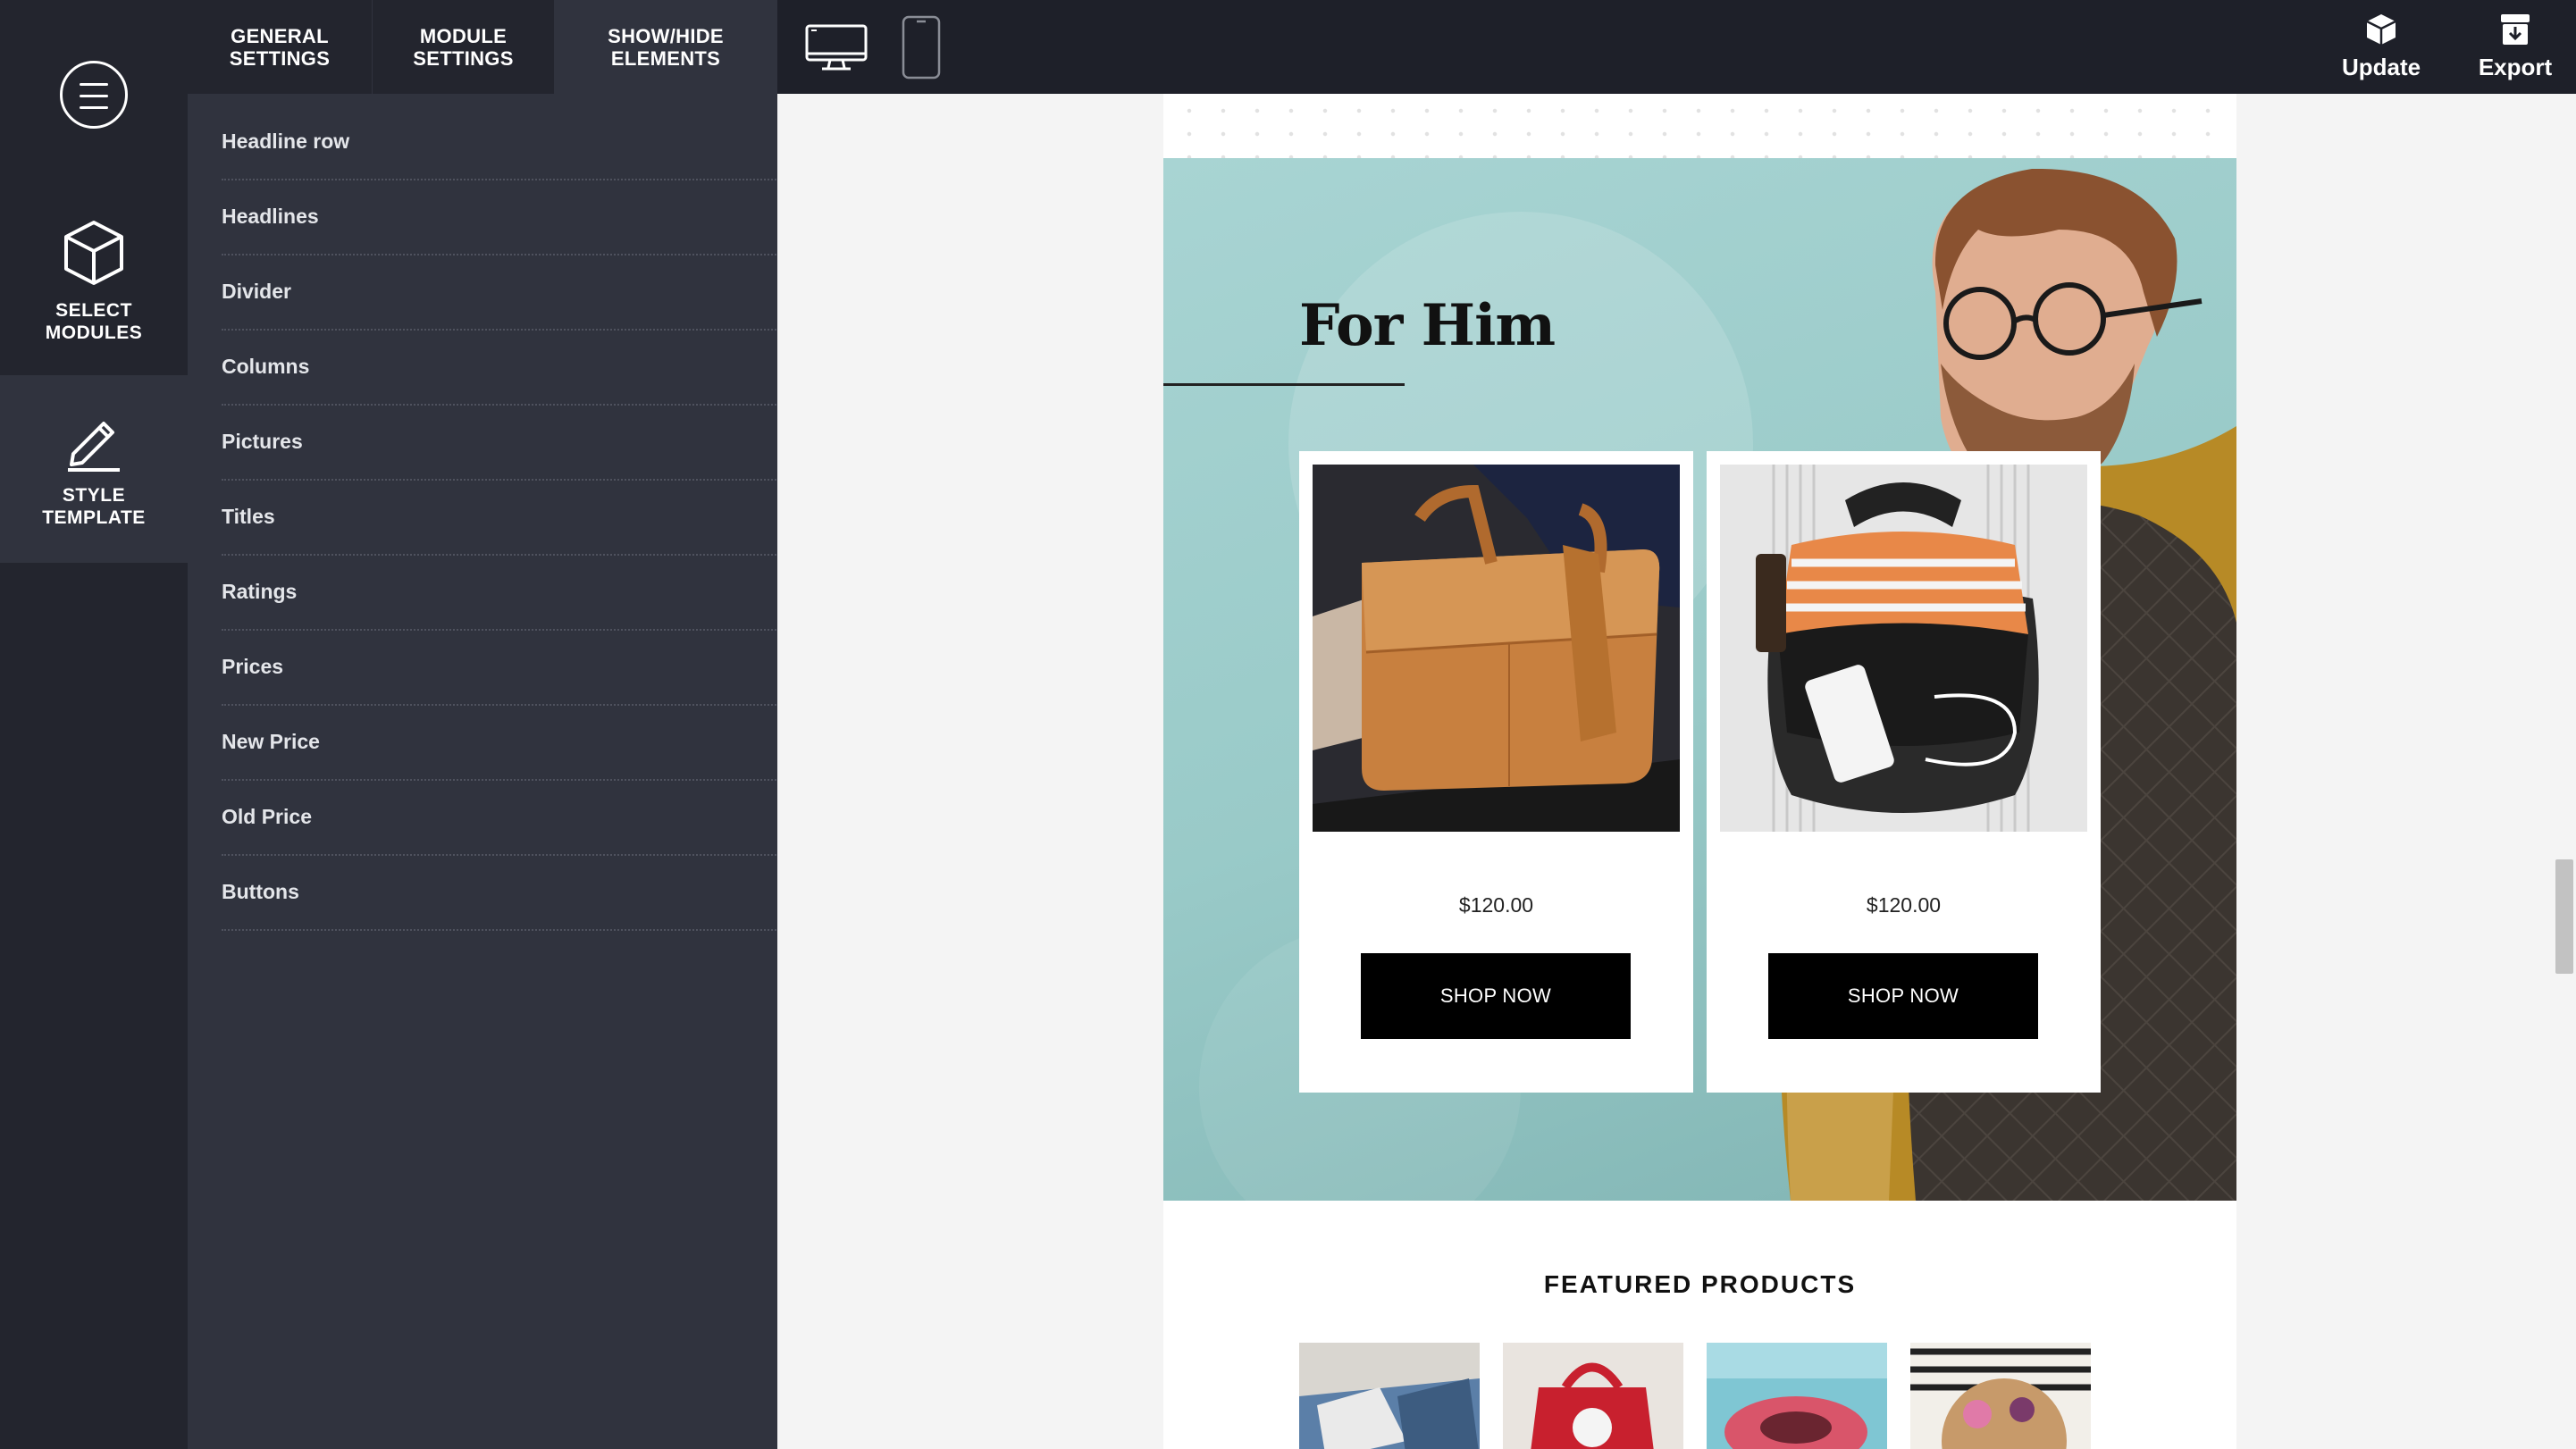 Image resolution: width=2576 pixels, height=1449 pixels. Describe the element at coordinates (2381, 47) in the screenshot. I see `update-button: Update` at that location.